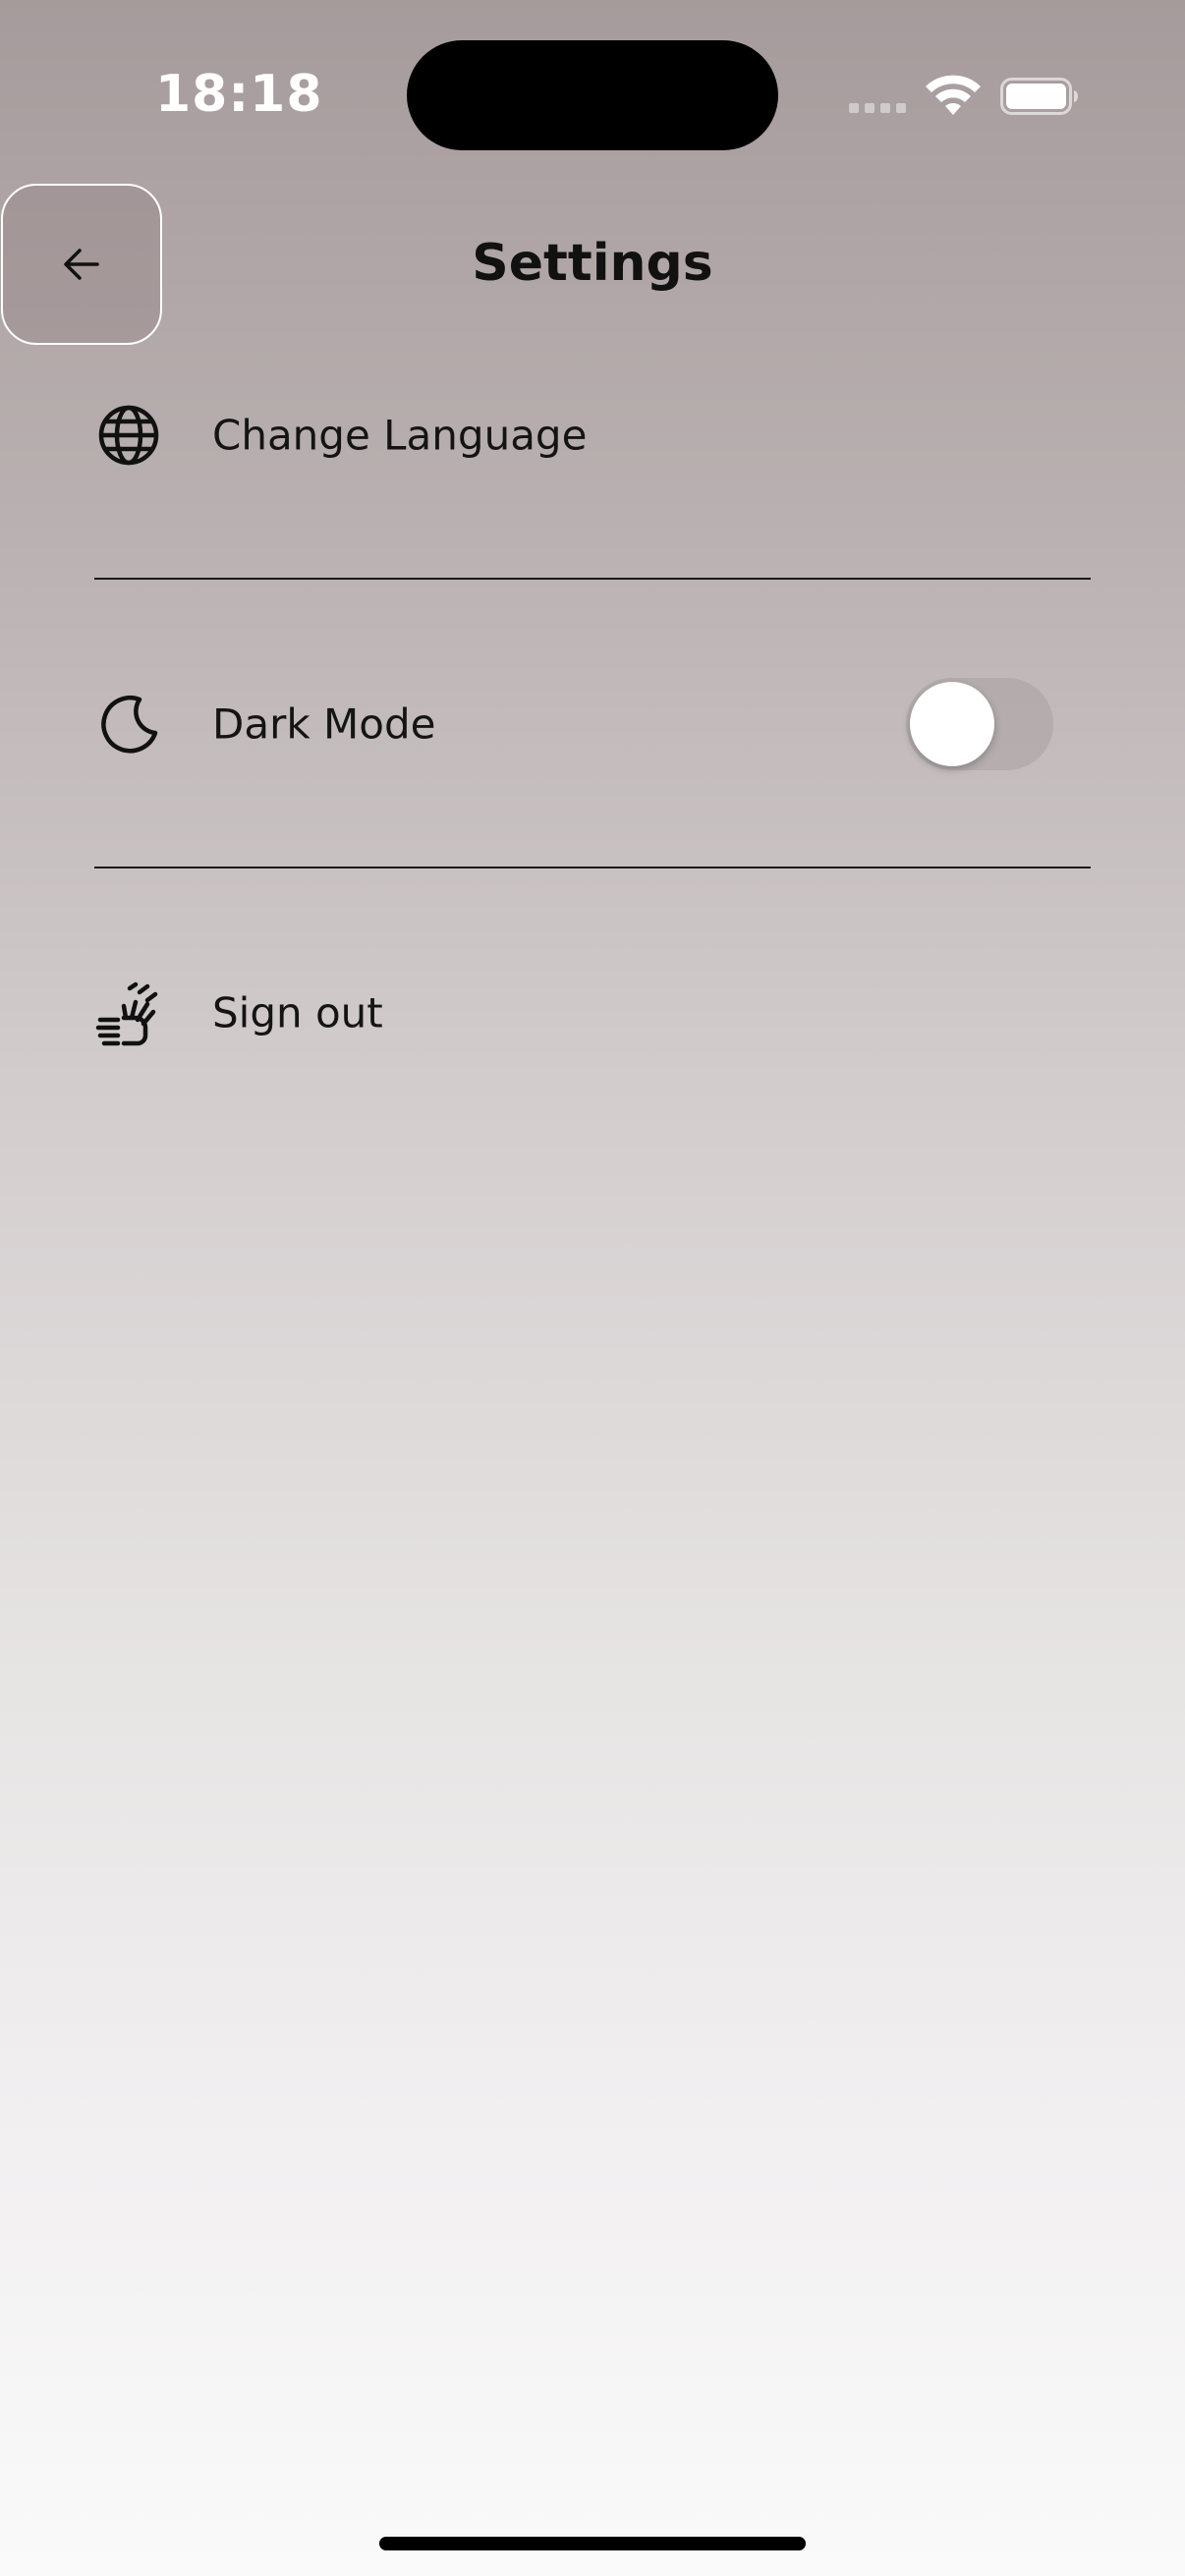 The image size is (1185, 2576). I want to click on sign-out-label: Sign out, so click(297, 1012).